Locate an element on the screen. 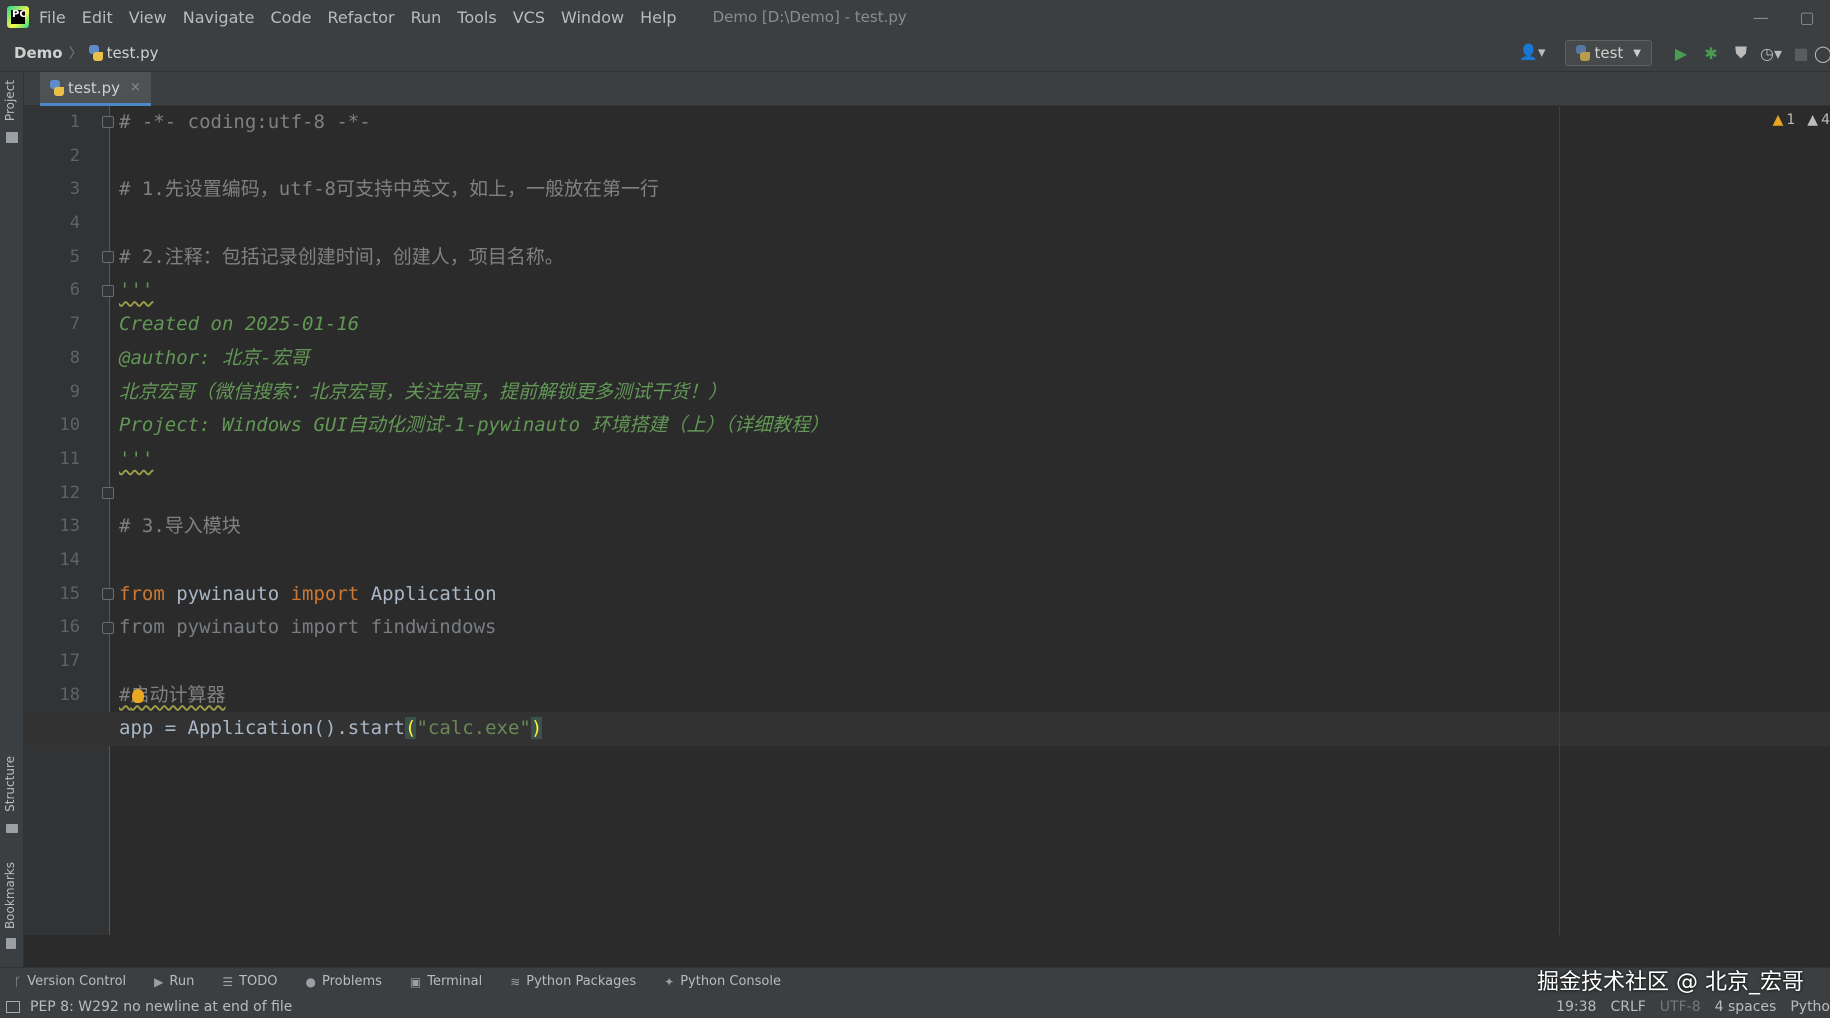  menu-help: Help is located at coordinates (658, 17).